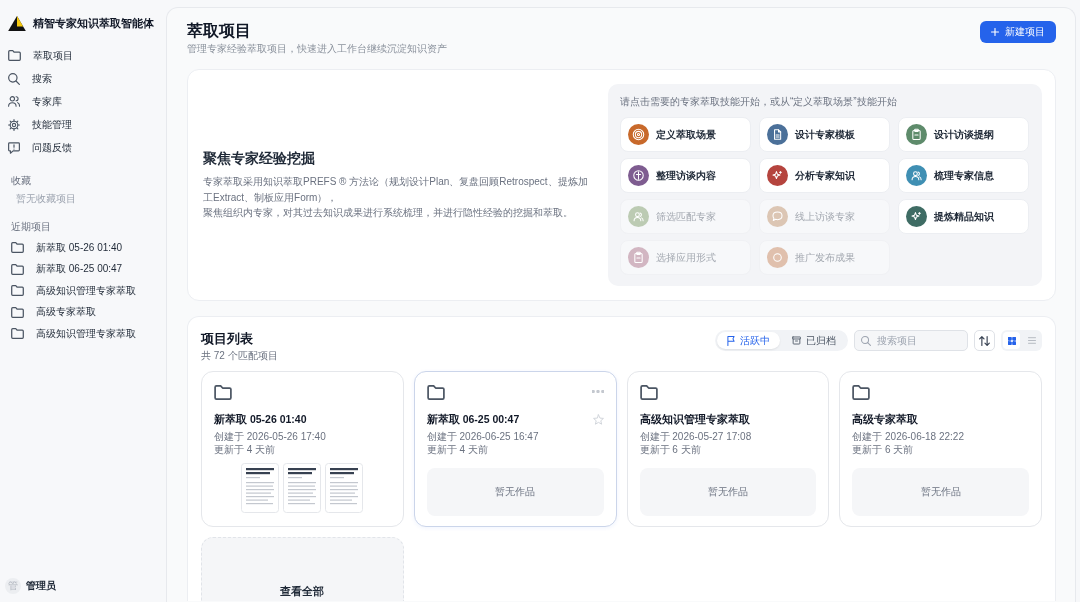 The height and width of the screenshot is (602, 1080). I want to click on new-project-button: 新建项目, so click(1018, 32).